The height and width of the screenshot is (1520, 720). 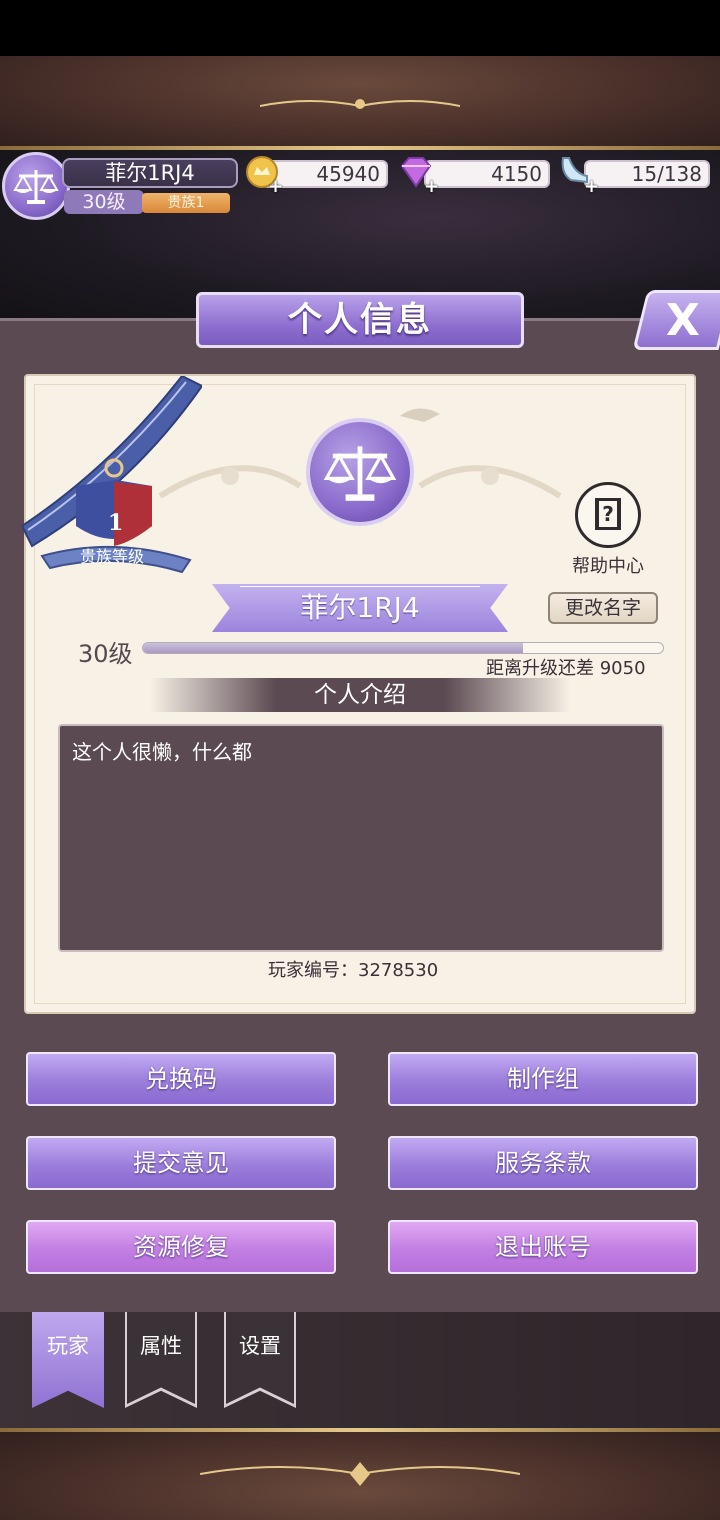 I want to click on noble-level-label: 贵族等级, so click(x=112, y=556).